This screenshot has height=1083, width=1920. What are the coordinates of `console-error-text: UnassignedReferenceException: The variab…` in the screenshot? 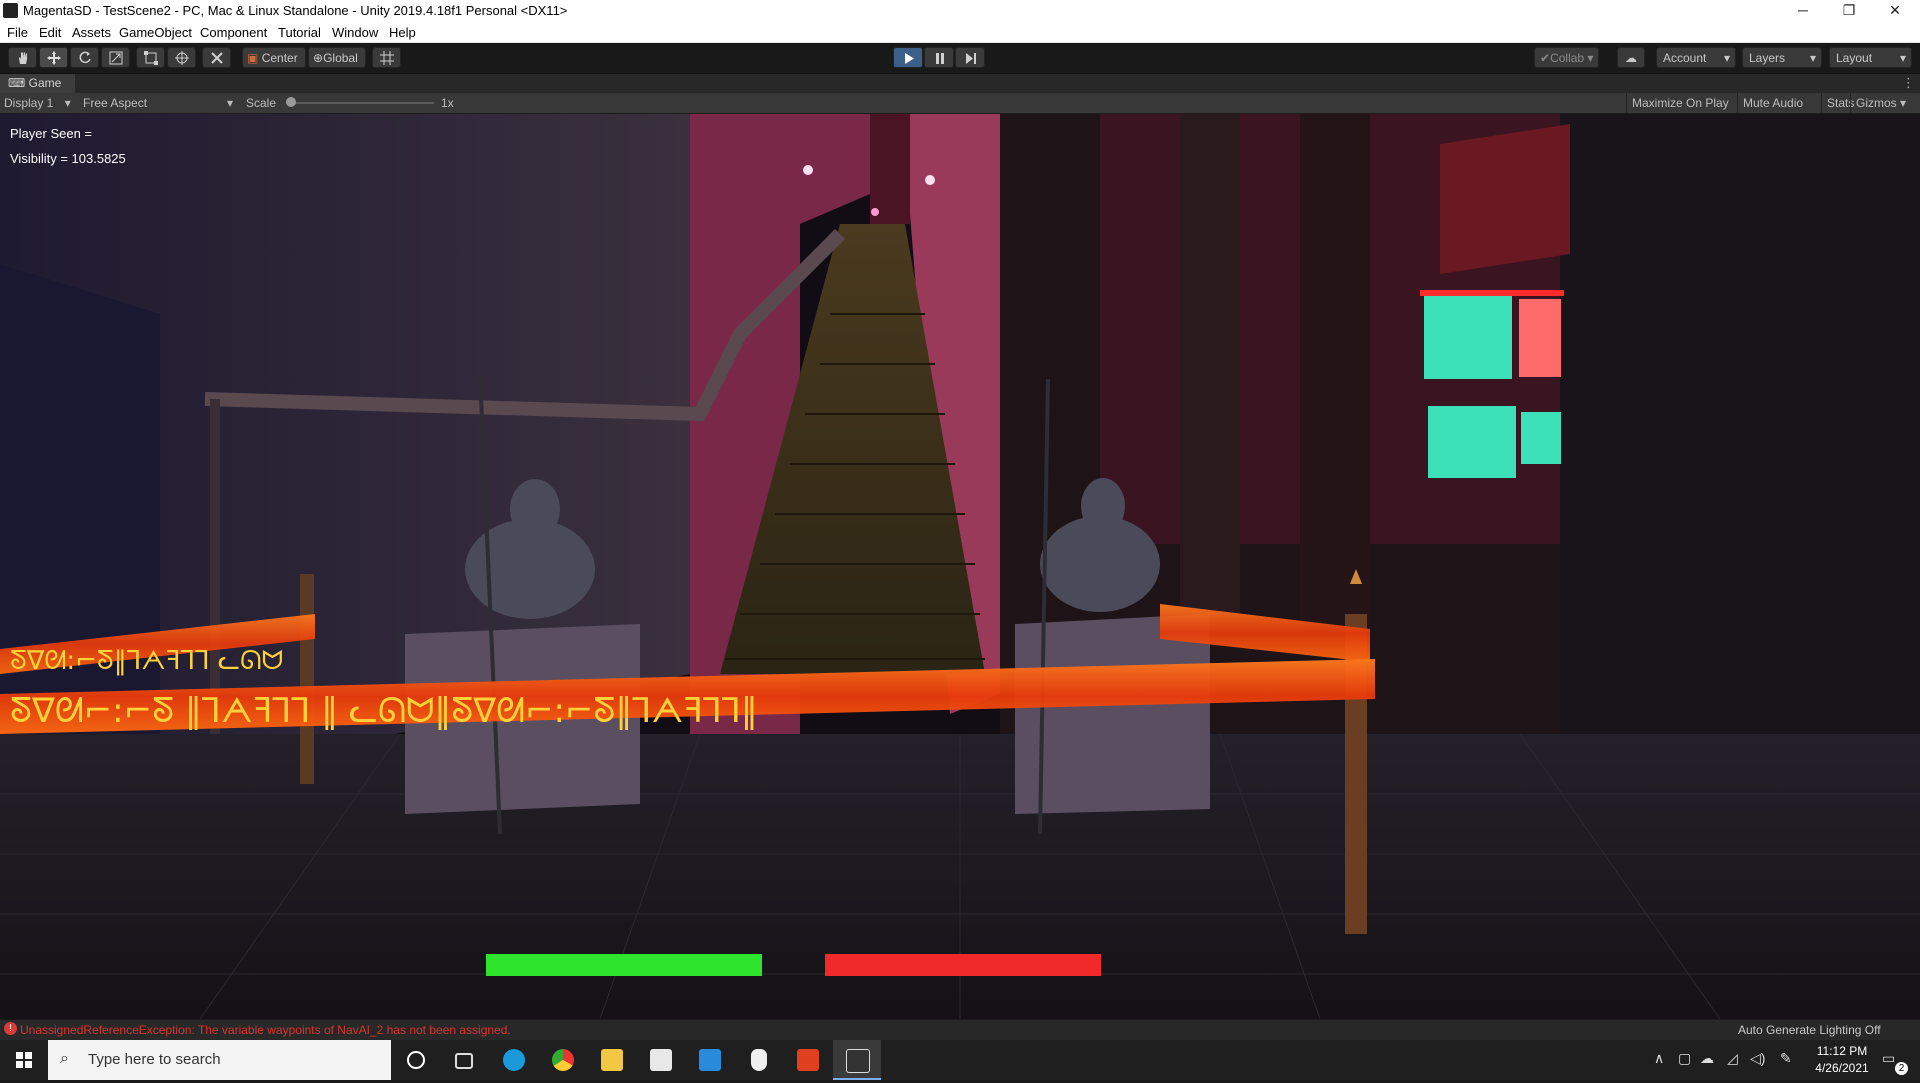 It's located at (265, 1030).